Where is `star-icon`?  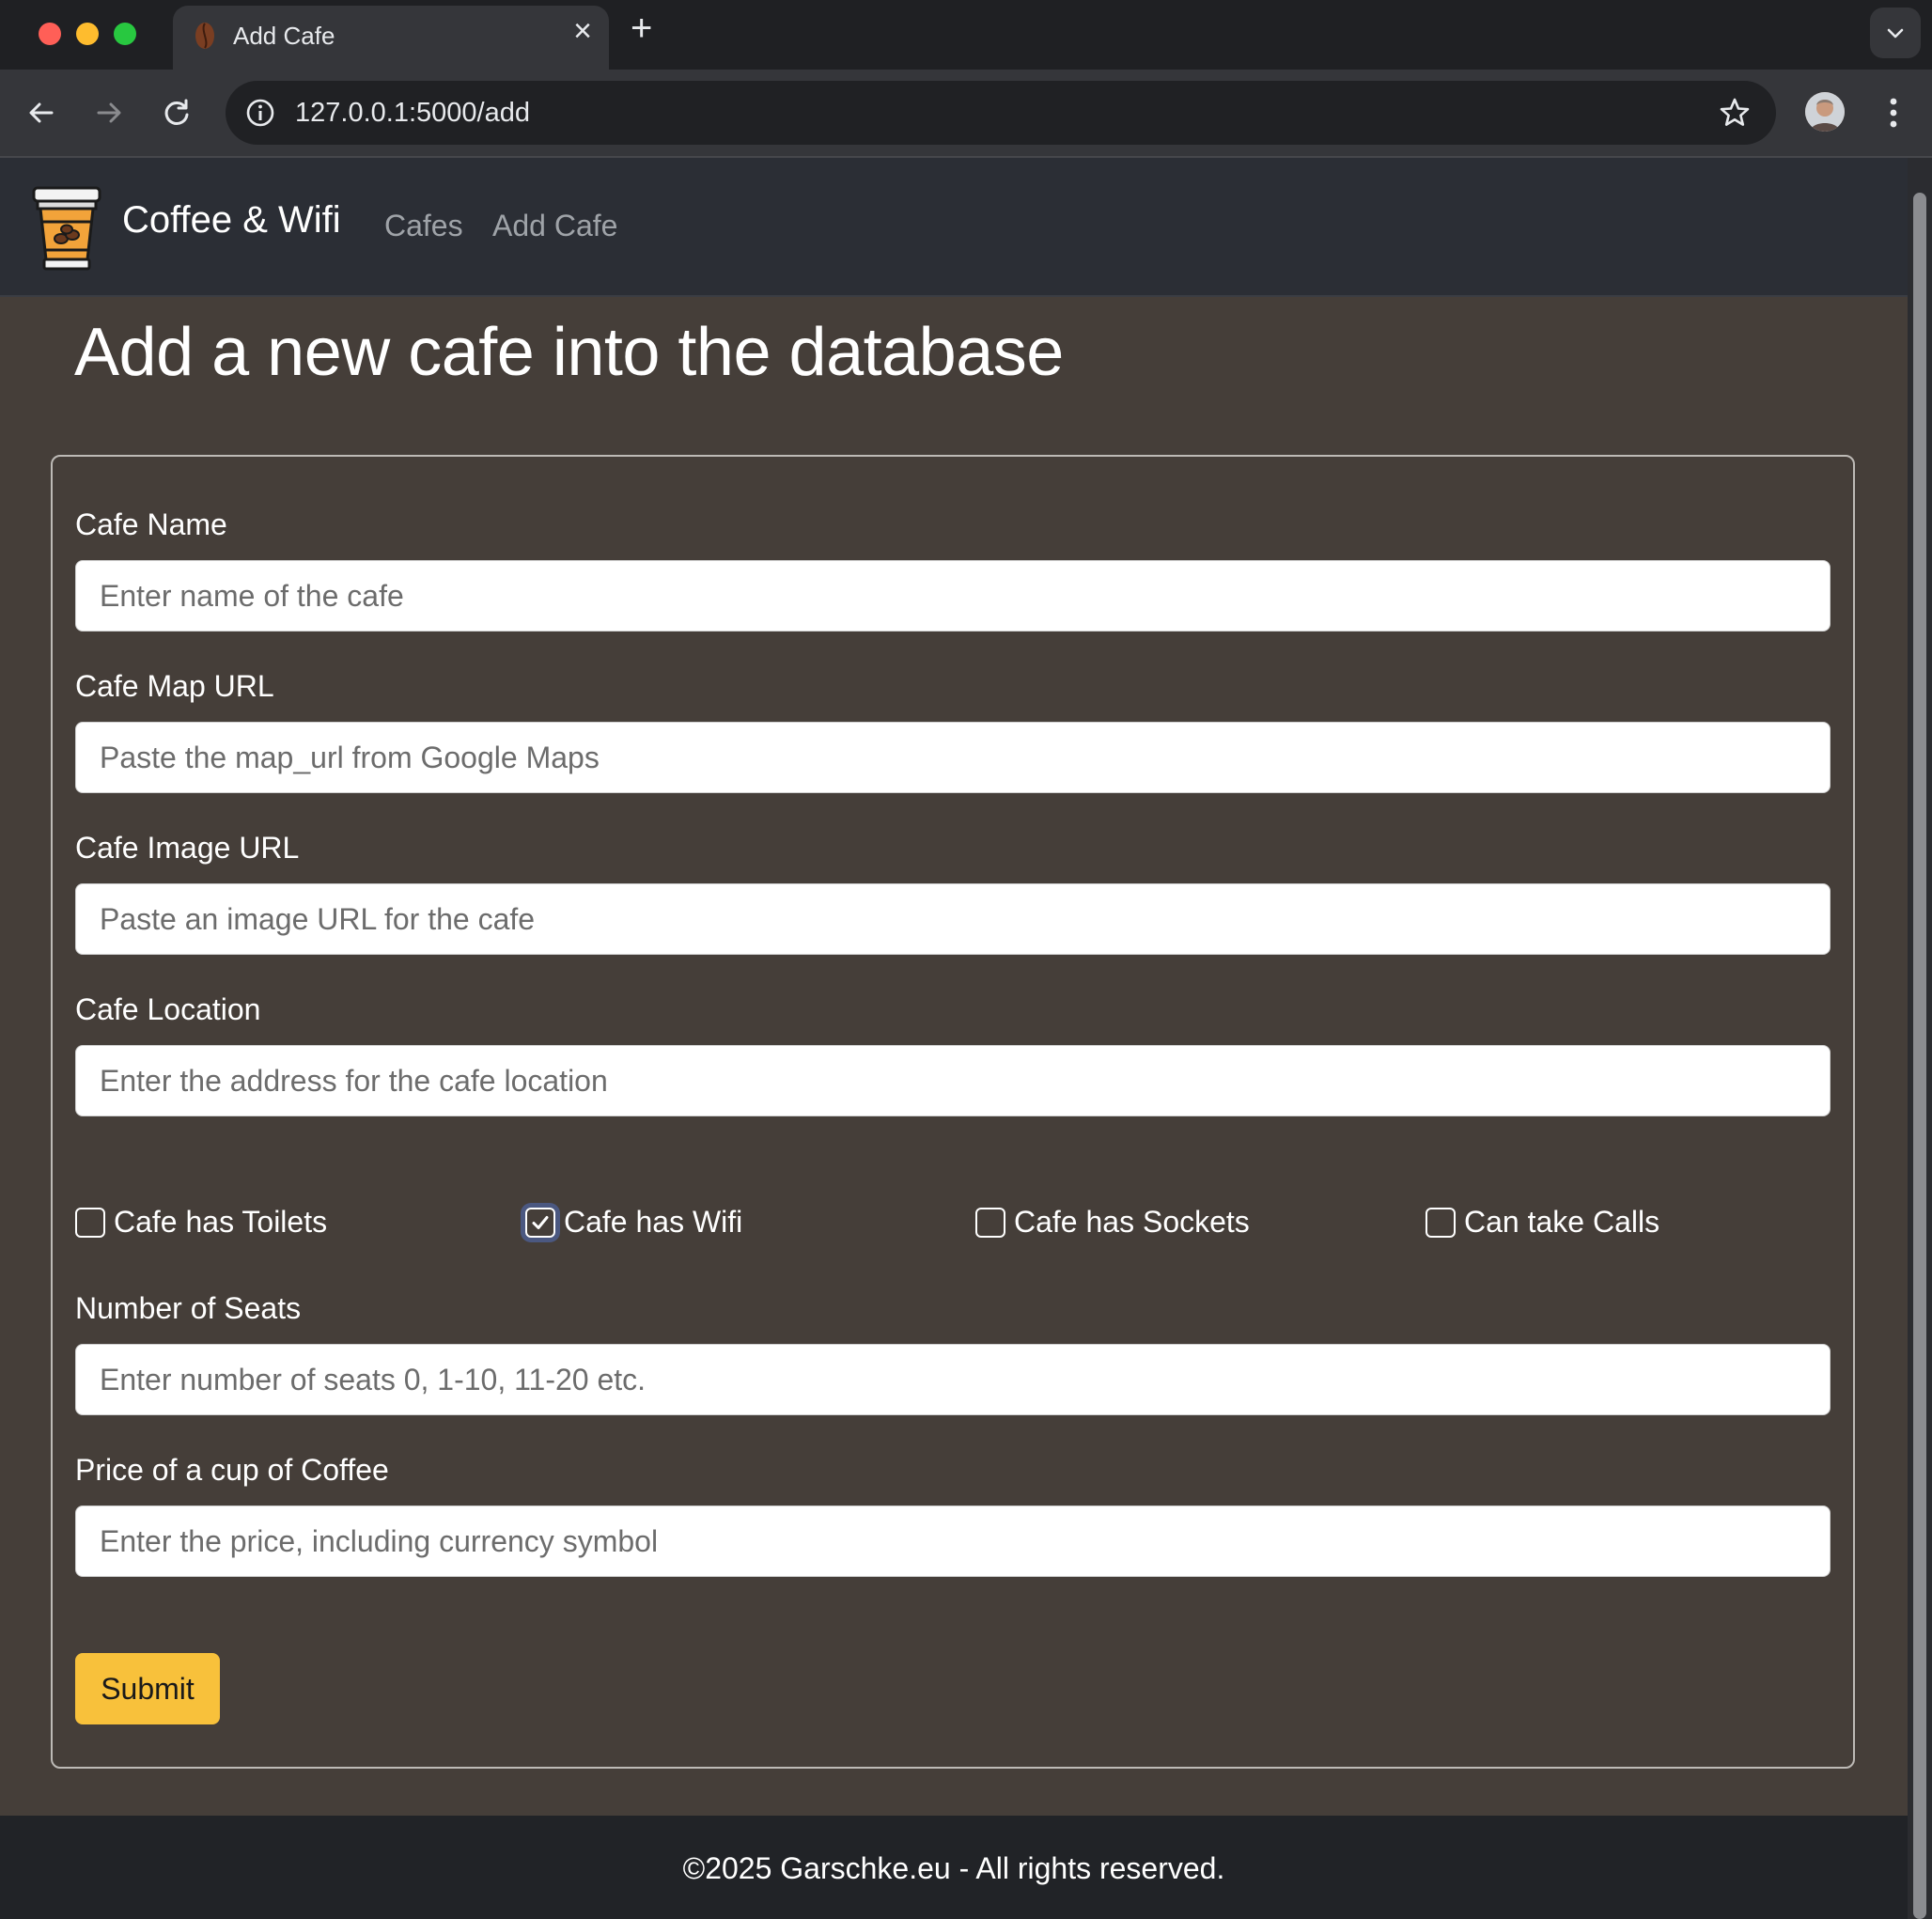
star-icon is located at coordinates (1735, 113).